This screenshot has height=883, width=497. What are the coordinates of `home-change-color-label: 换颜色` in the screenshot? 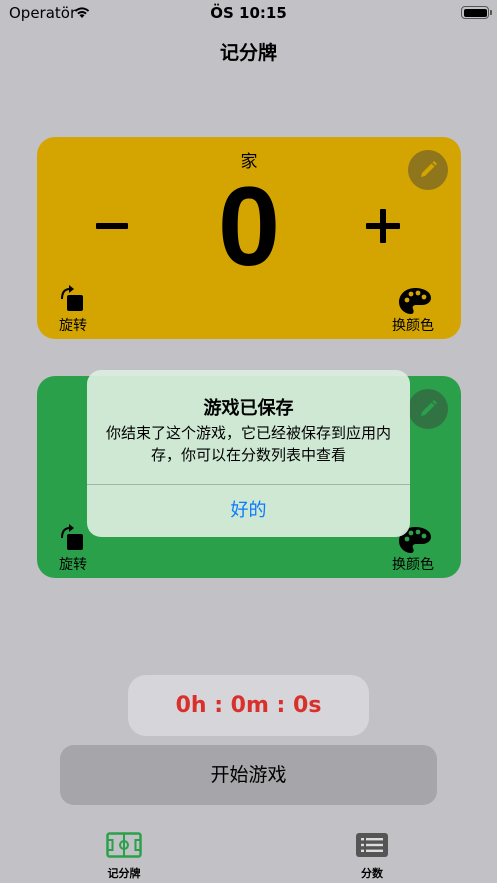 It's located at (413, 326).